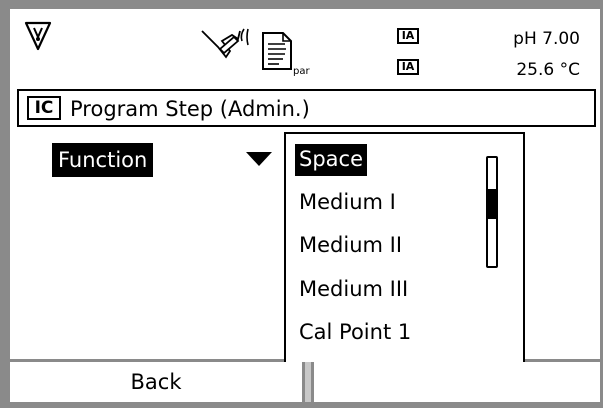  What do you see at coordinates (44, 108) in the screenshot?
I see `ic-badge: IC` at bounding box center [44, 108].